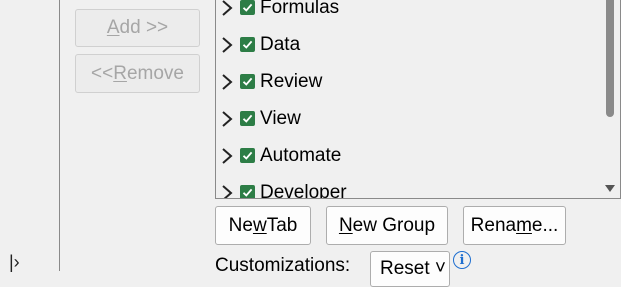  I want to click on rename-button-accel: m, so click(524, 225).